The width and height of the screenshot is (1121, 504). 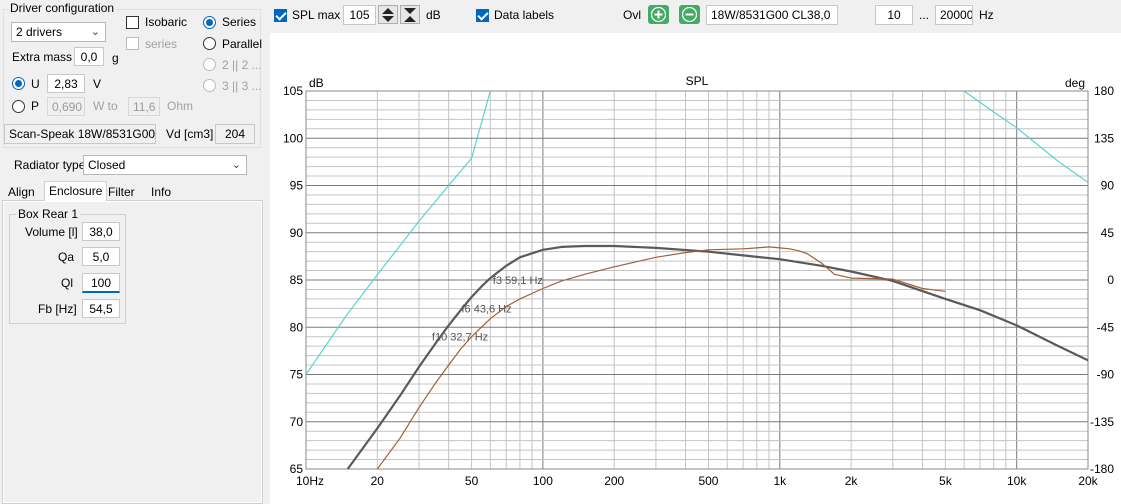 I want to click on plus-icon, so click(x=658, y=14).